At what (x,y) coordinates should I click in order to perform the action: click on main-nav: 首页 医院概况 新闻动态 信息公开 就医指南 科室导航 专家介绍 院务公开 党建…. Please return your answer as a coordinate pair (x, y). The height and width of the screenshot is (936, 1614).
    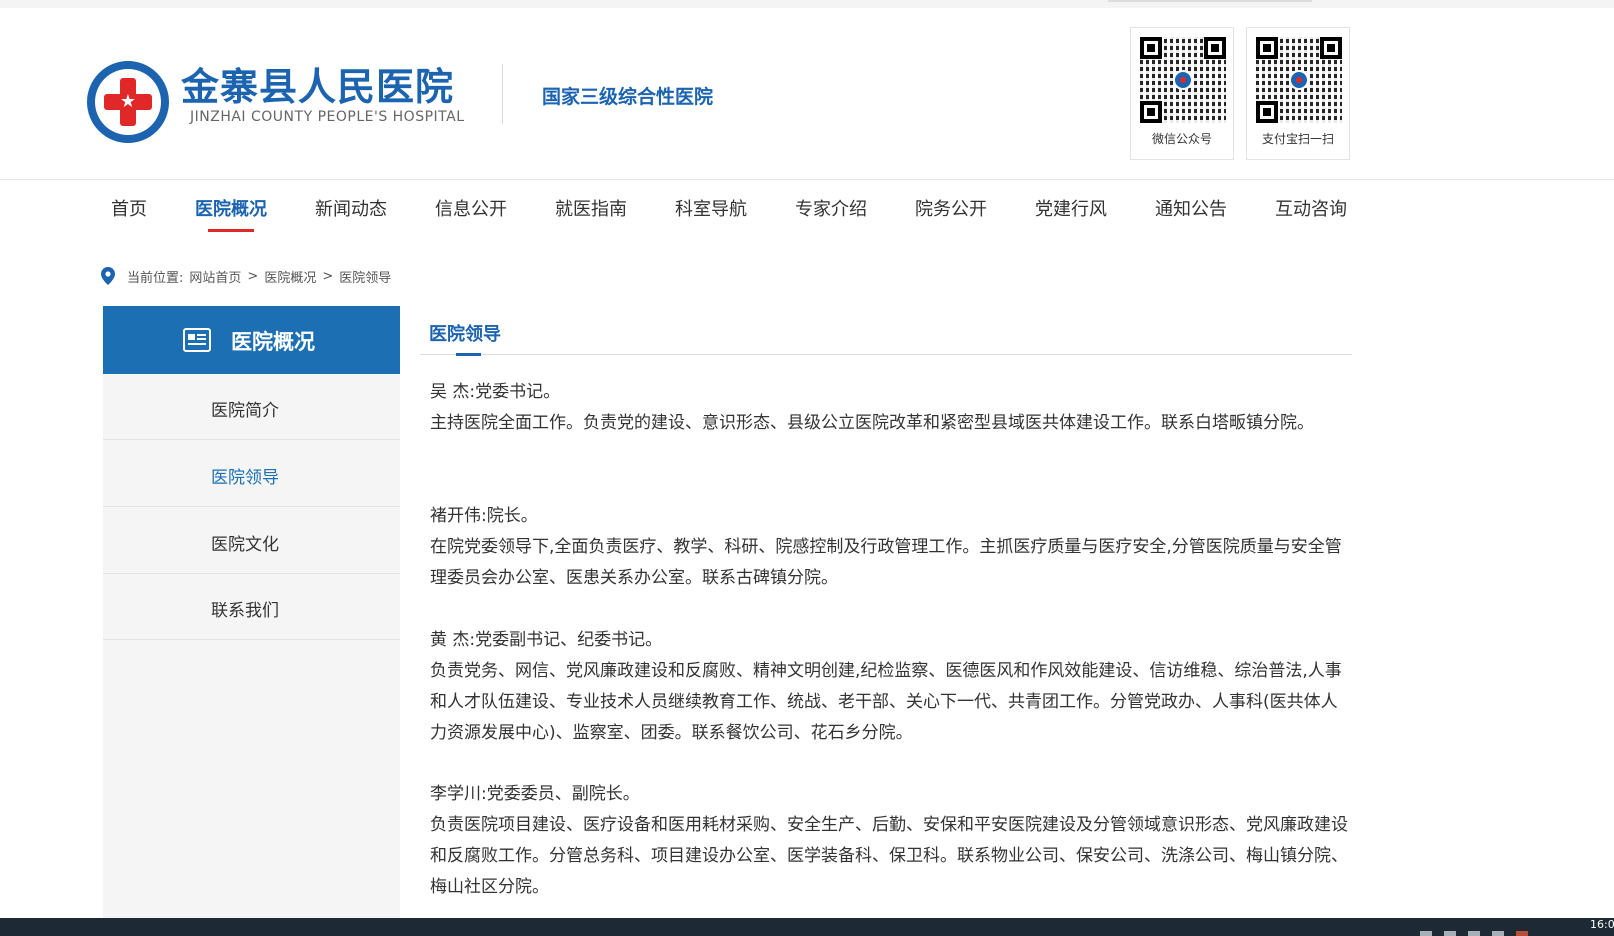
    Looking at the image, I should click on (807, 209).